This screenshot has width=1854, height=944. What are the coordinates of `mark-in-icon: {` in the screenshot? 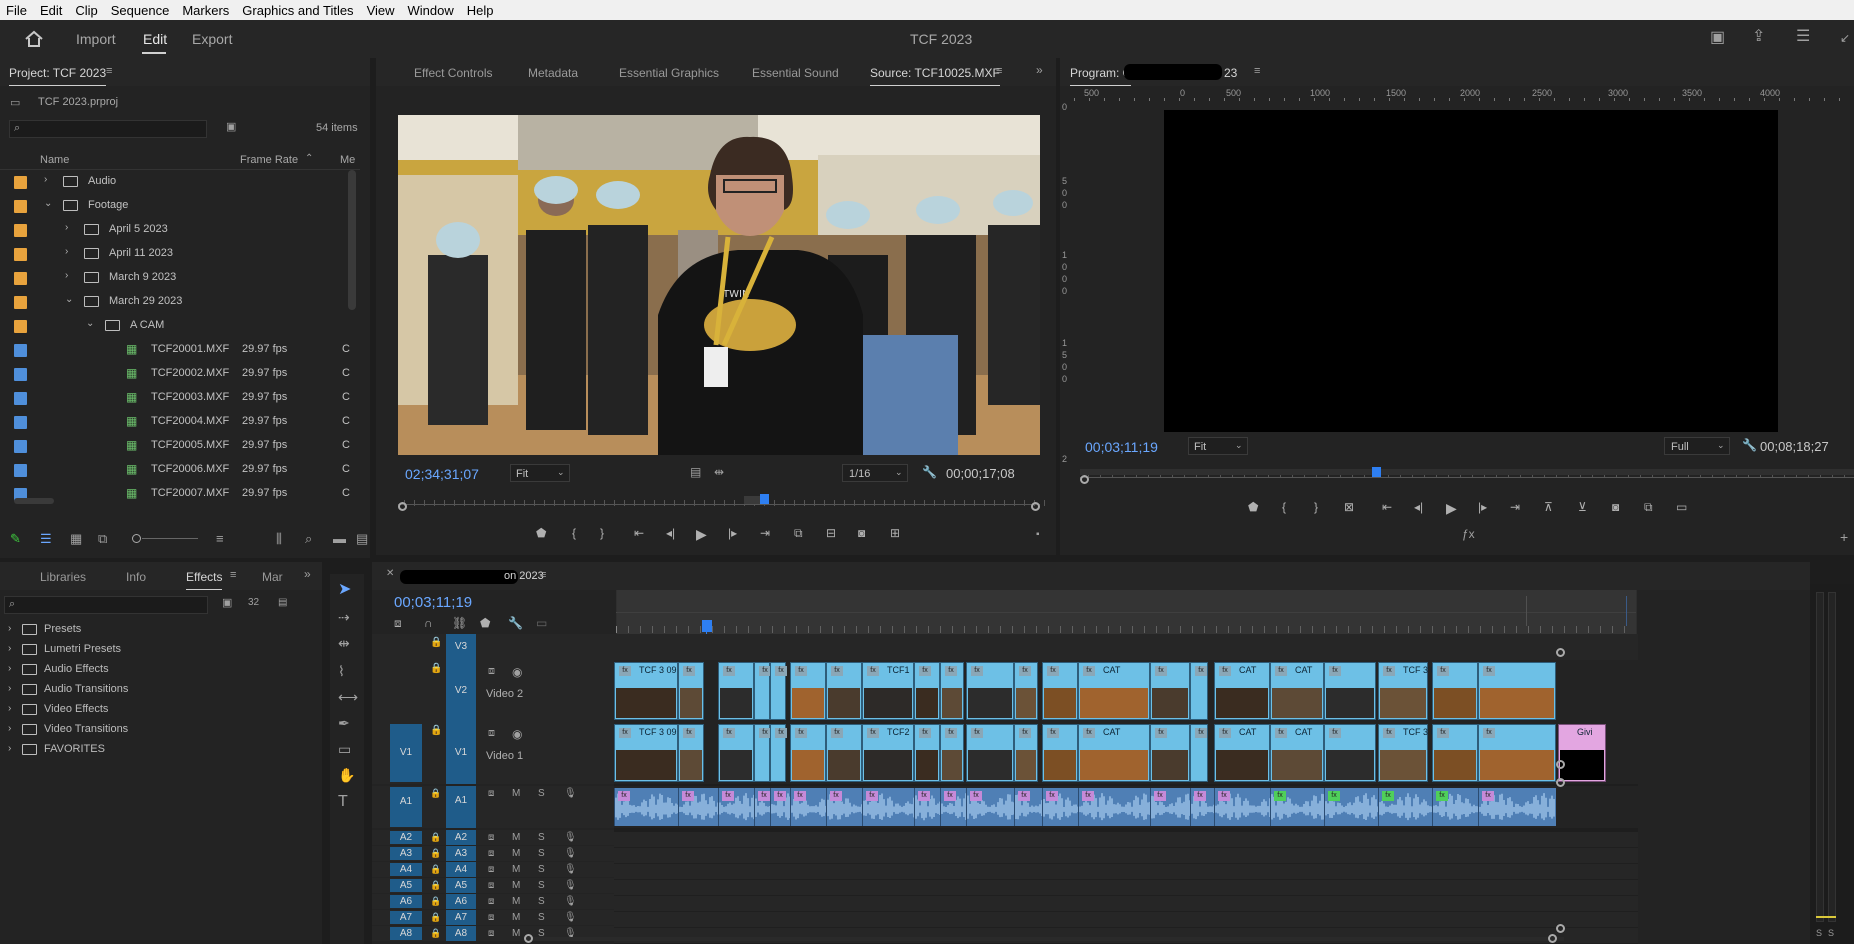 It's located at (1284, 507).